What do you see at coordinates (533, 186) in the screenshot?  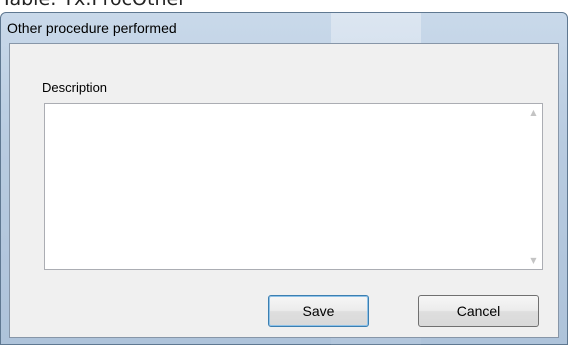 I see `description-scrollbar: ▲ ▼` at bounding box center [533, 186].